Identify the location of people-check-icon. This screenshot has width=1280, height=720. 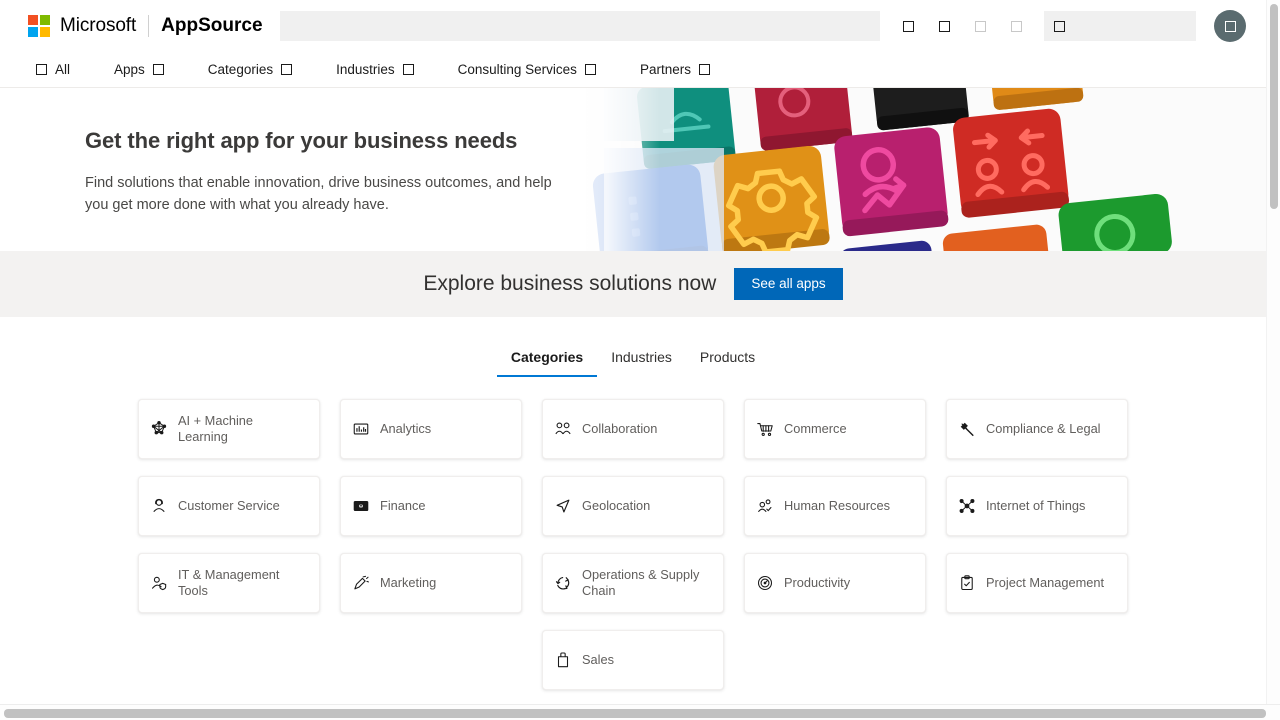
(765, 506).